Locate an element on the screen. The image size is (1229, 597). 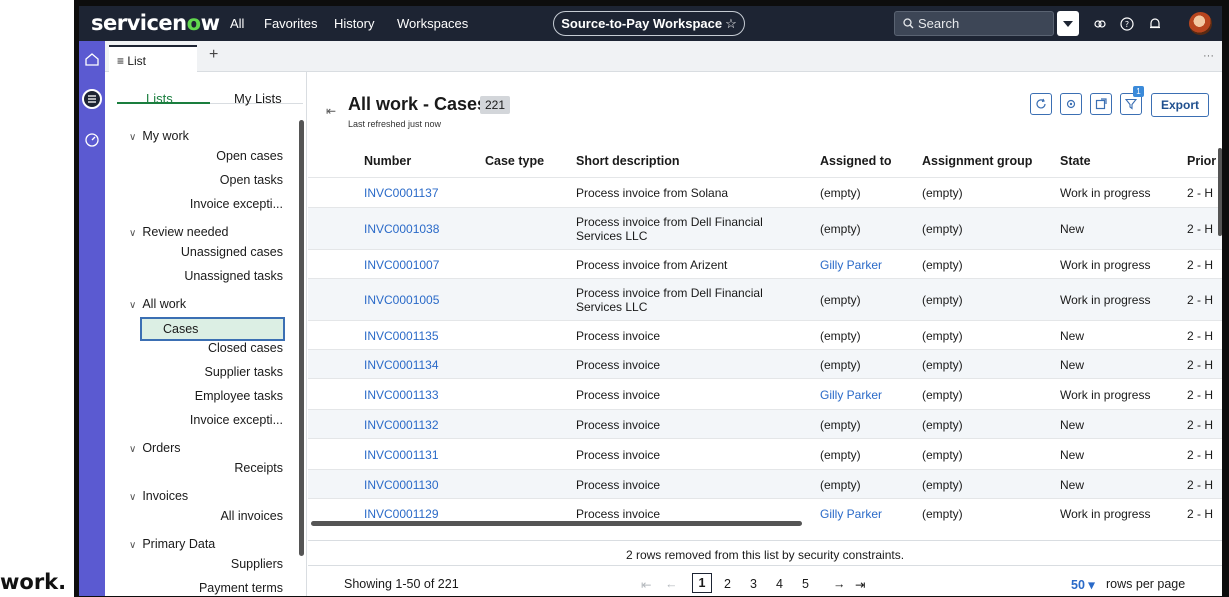
favorite-star-icon: ☆ is located at coordinates (731, 23).